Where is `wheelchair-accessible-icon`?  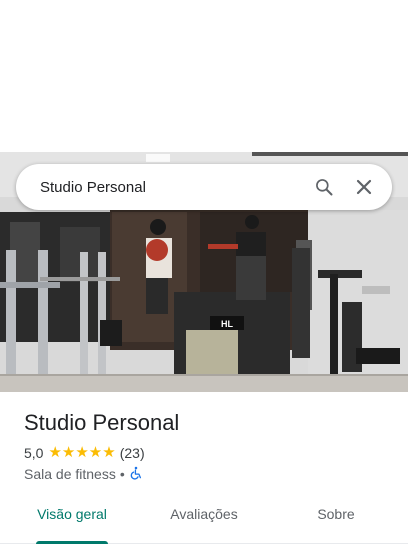
wheelchair-accessible-icon is located at coordinates (136, 474).